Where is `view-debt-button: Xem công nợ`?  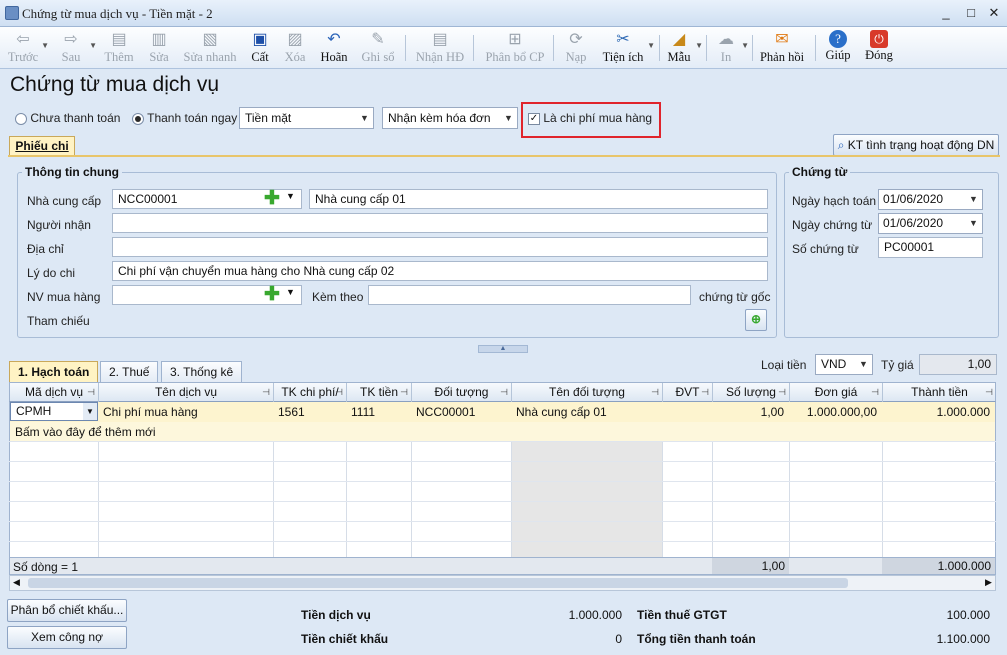
view-debt-button: Xem công nợ is located at coordinates (67, 637).